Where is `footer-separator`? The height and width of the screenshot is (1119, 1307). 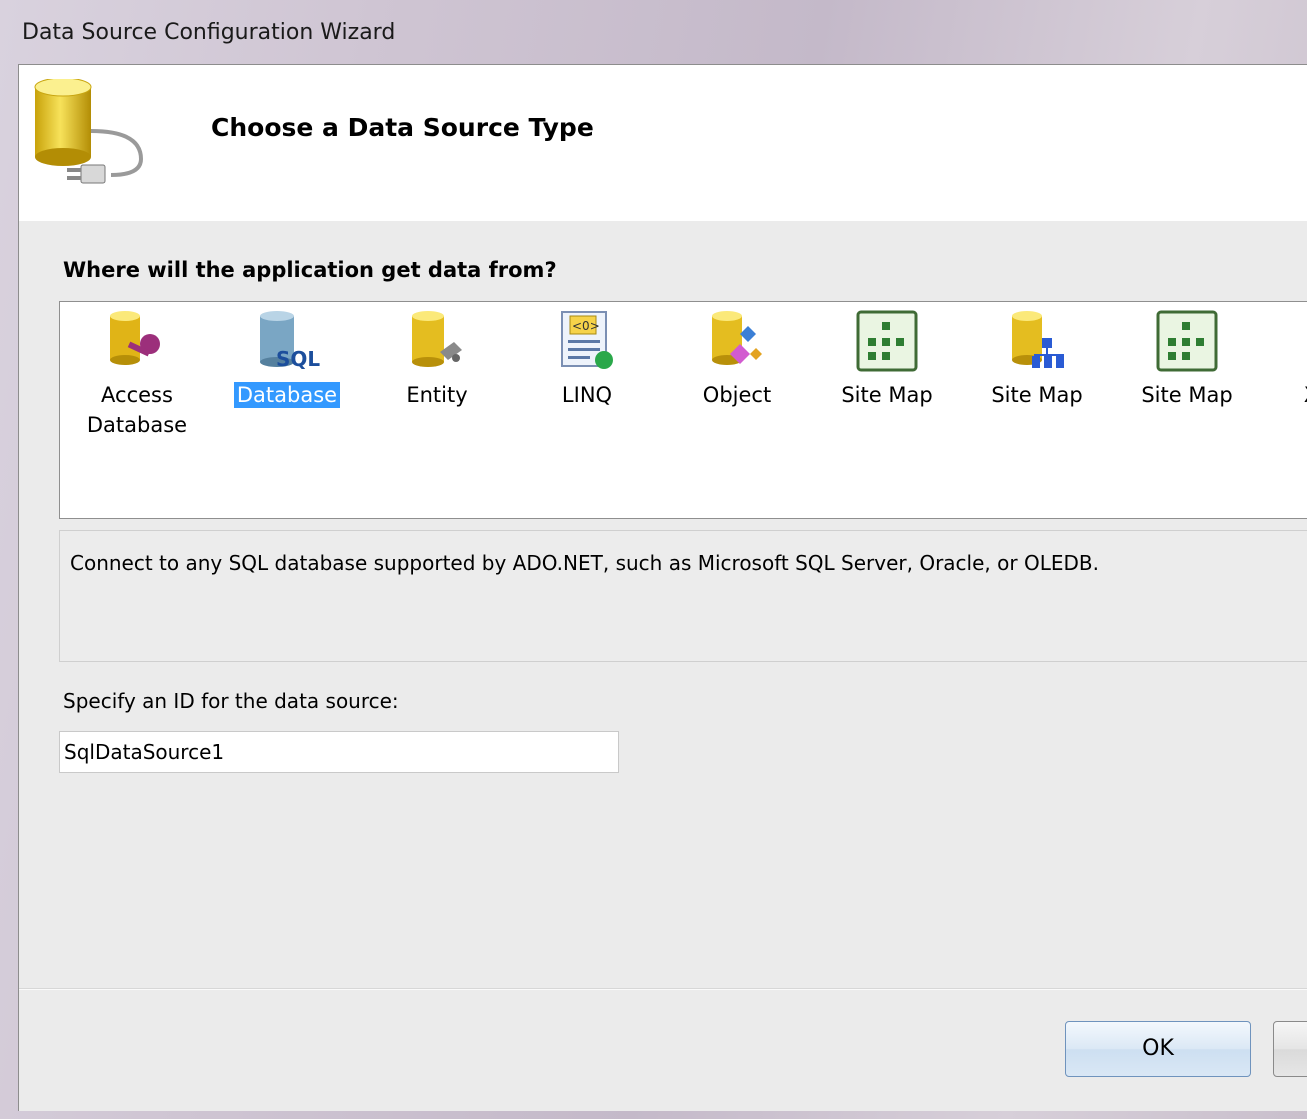
footer-separator is located at coordinates (663, 989).